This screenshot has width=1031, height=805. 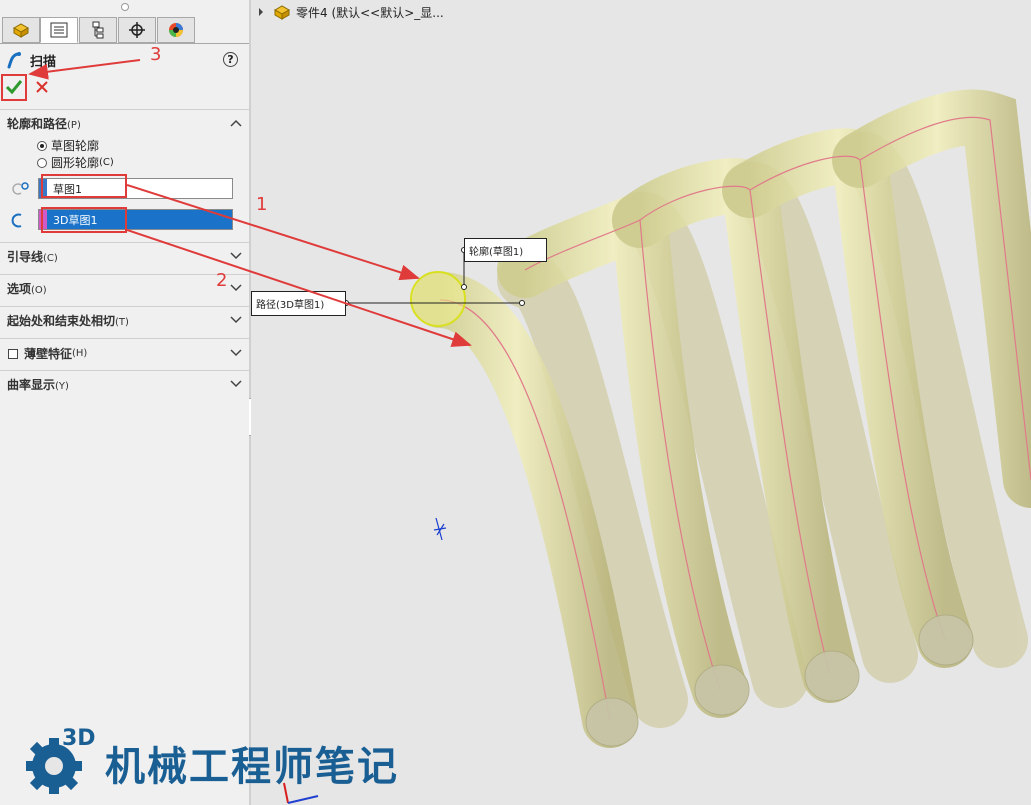 What do you see at coordinates (125, 7) in the screenshot?
I see `panel-grip` at bounding box center [125, 7].